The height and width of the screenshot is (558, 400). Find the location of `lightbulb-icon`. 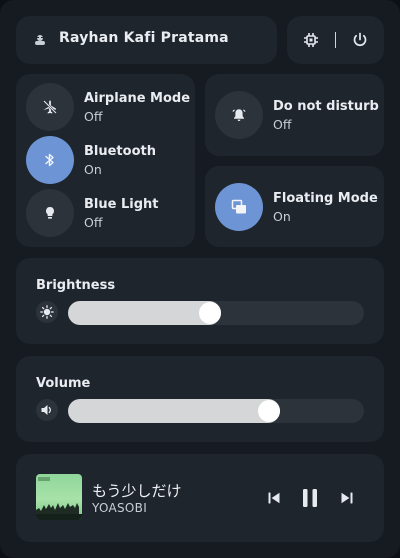

lightbulb-icon is located at coordinates (50, 213).